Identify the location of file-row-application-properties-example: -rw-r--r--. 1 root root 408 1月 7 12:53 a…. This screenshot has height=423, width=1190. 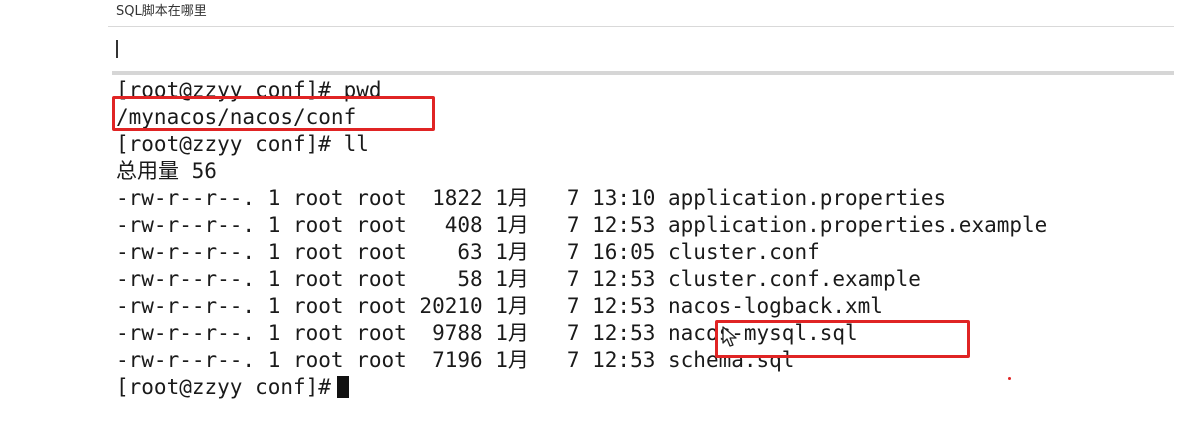
(582, 225).